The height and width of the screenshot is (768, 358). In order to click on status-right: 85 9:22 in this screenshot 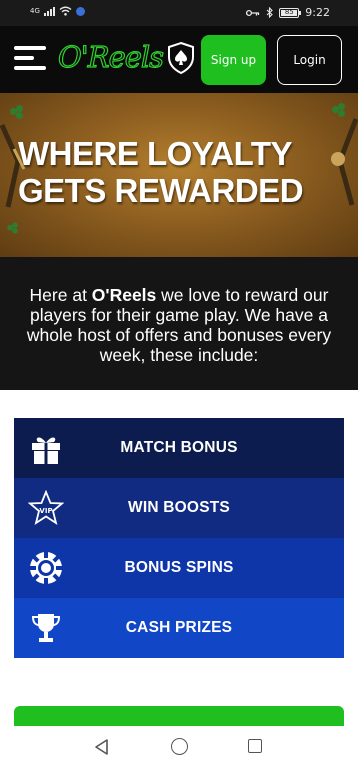, I will do `click(288, 12)`.